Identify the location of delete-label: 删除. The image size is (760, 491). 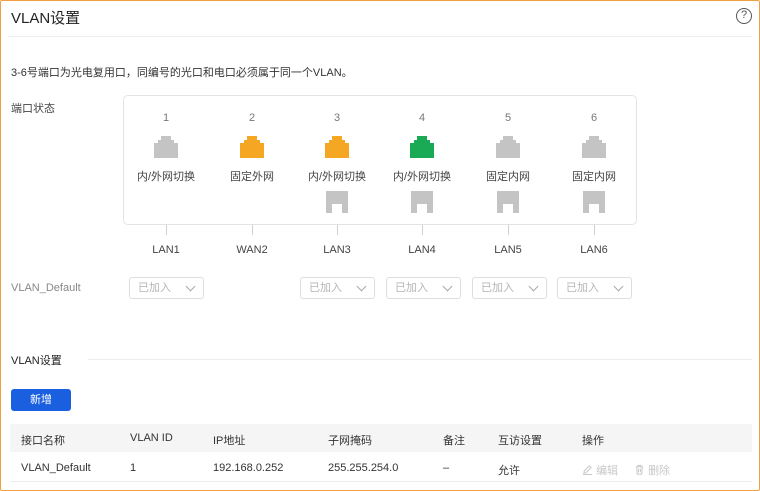
(659, 471).